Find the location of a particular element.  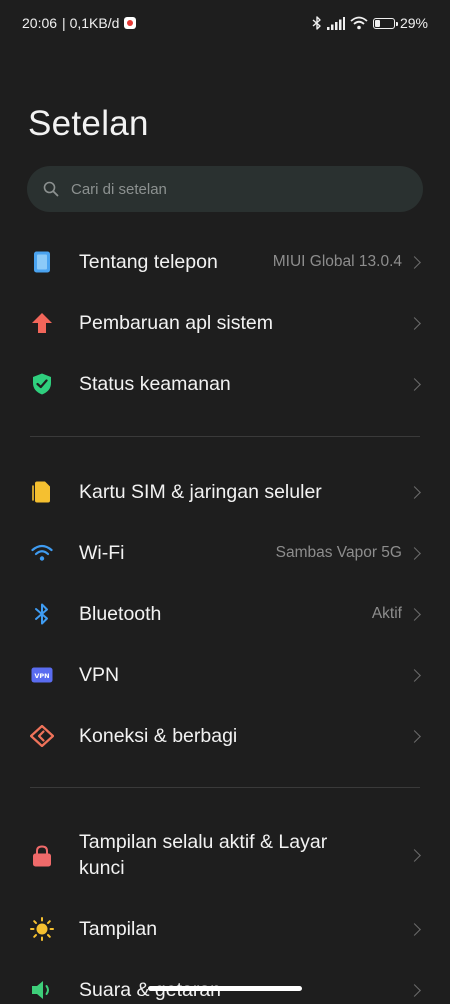

item-label: Pembaruan apl sistem is located at coordinates (176, 323).